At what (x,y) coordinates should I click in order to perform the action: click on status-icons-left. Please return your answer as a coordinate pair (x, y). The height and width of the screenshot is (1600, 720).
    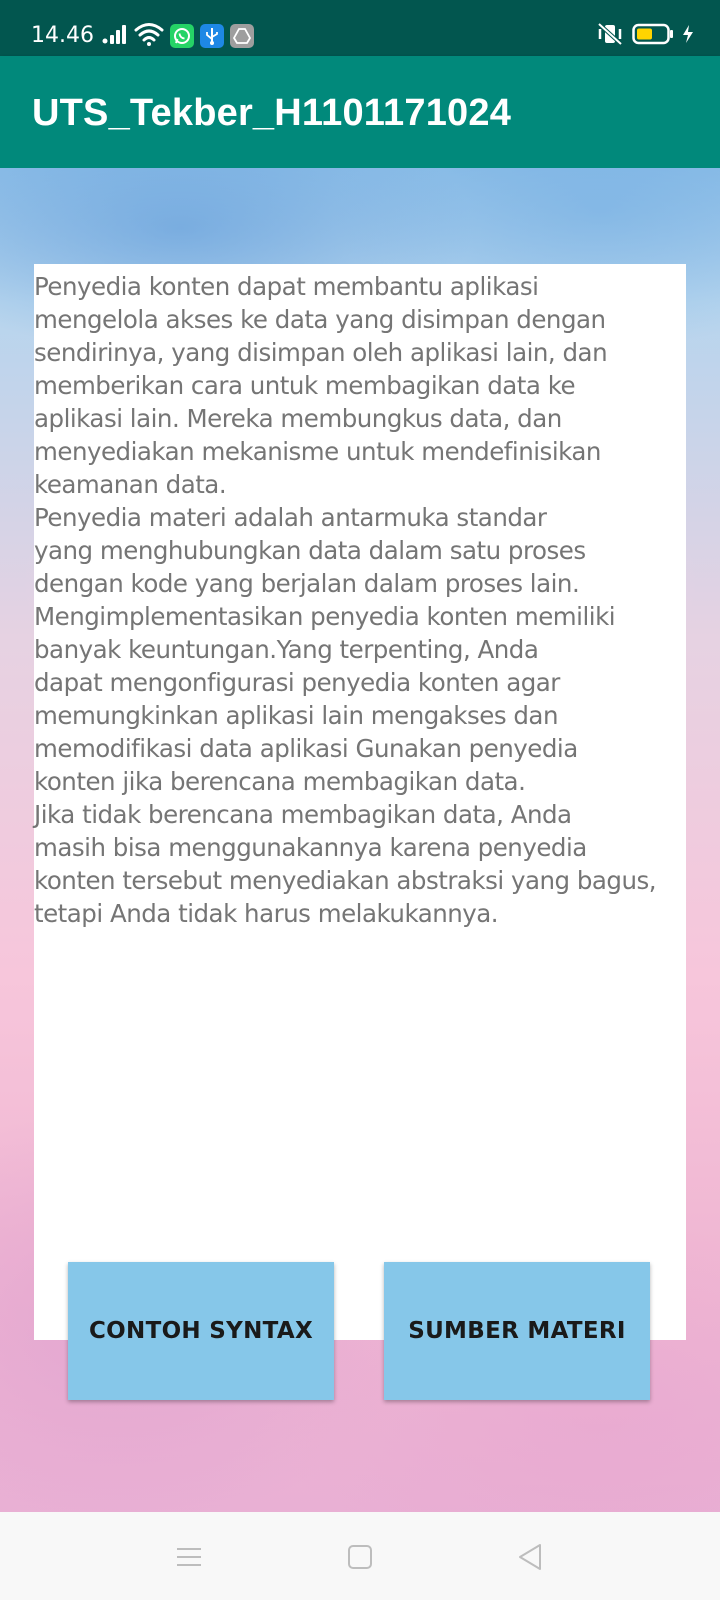
    Looking at the image, I should click on (178, 36).